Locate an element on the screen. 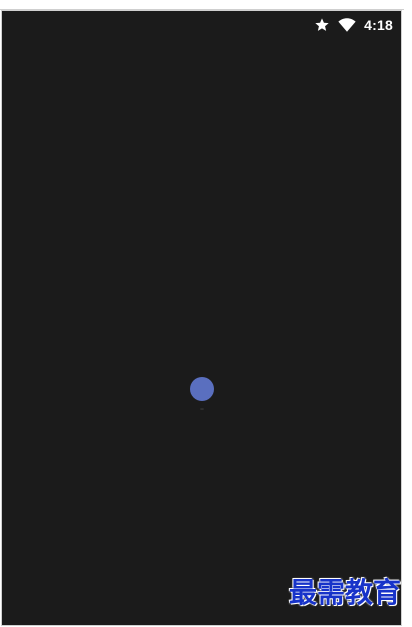  wifi-icon is located at coordinates (347, 25).